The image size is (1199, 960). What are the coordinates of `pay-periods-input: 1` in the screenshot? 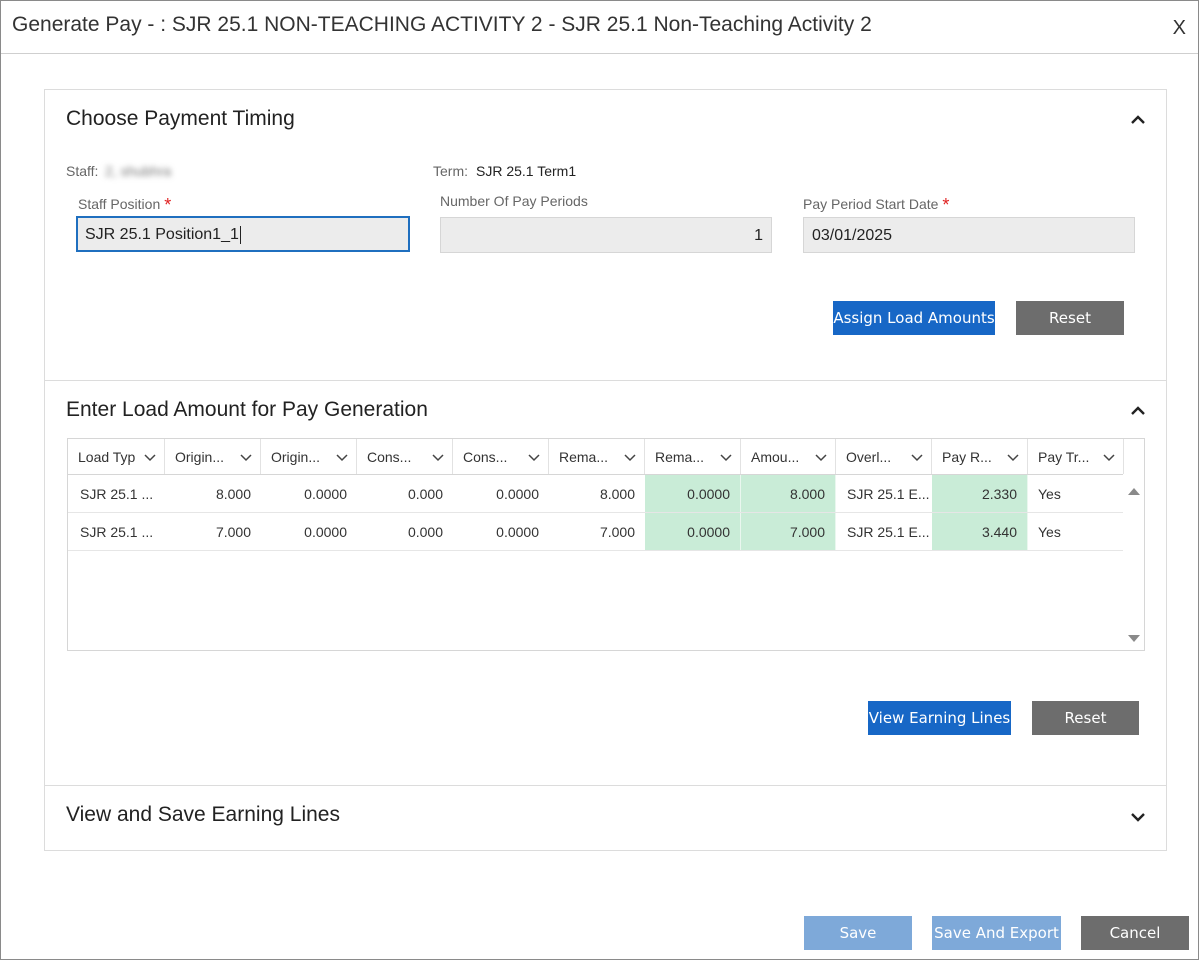 It's located at (606, 235).